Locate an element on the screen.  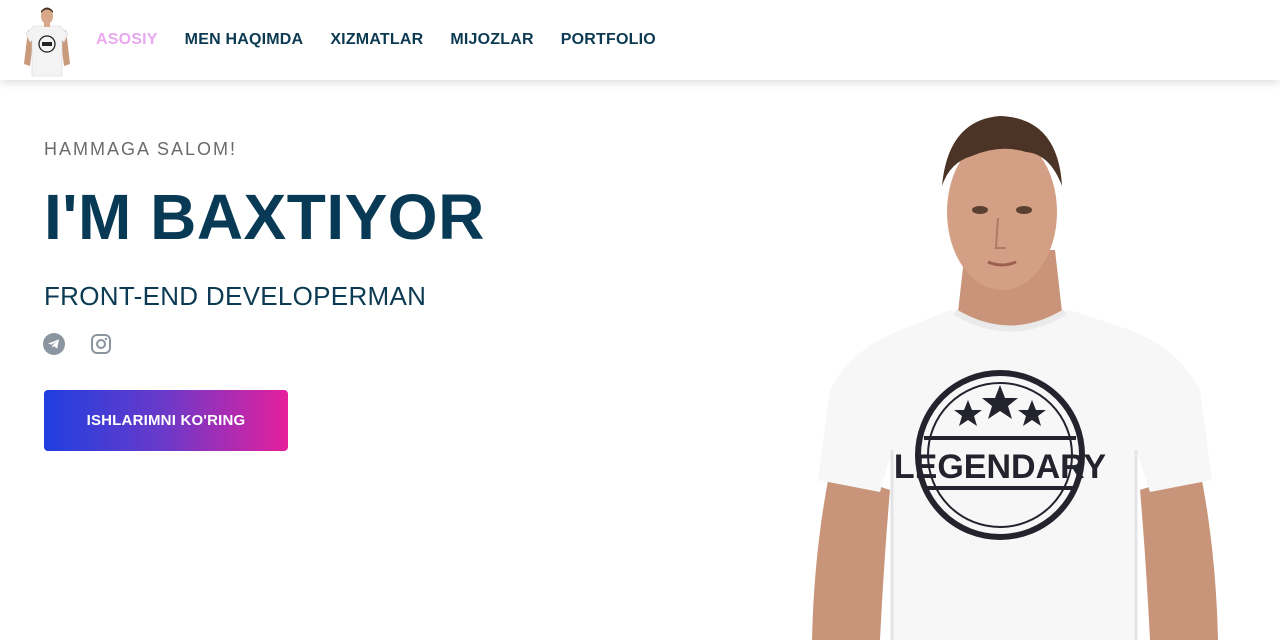
page-title: I'M BAXTIYOR is located at coordinates (264, 217).